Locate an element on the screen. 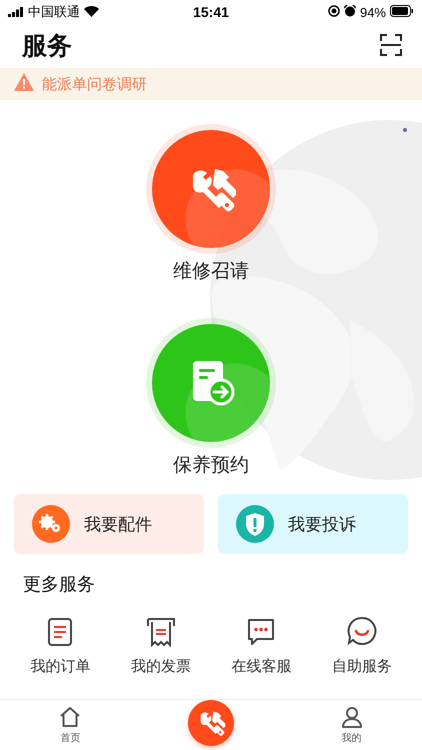  page-title: 服务 is located at coordinates (47, 46).